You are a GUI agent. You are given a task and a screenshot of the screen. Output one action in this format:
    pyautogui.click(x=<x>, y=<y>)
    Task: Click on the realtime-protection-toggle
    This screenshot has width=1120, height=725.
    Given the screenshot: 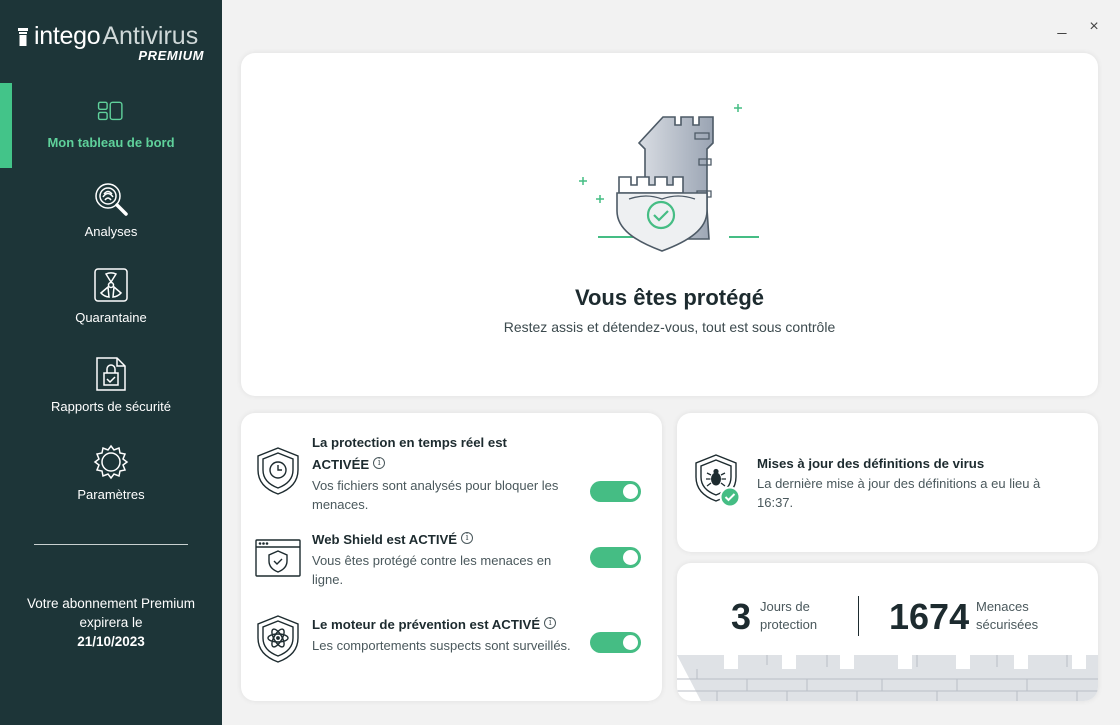 What is the action you would take?
    pyautogui.click(x=615, y=491)
    